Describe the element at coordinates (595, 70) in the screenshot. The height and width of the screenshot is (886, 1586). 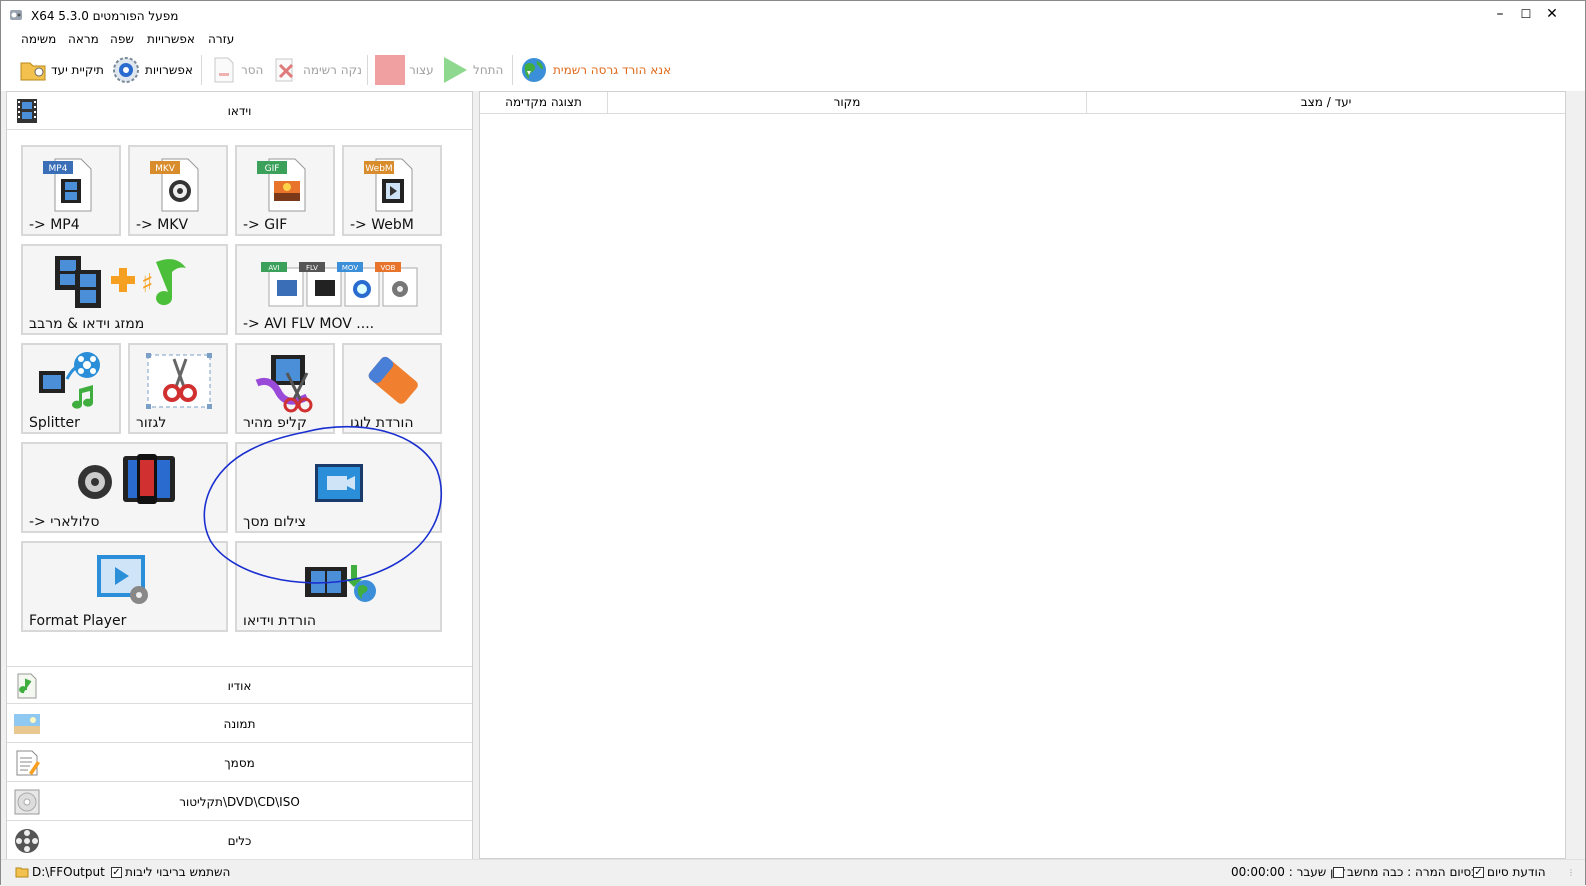
I see `download-official-link: אנא הורד גרסה רשמית` at that location.